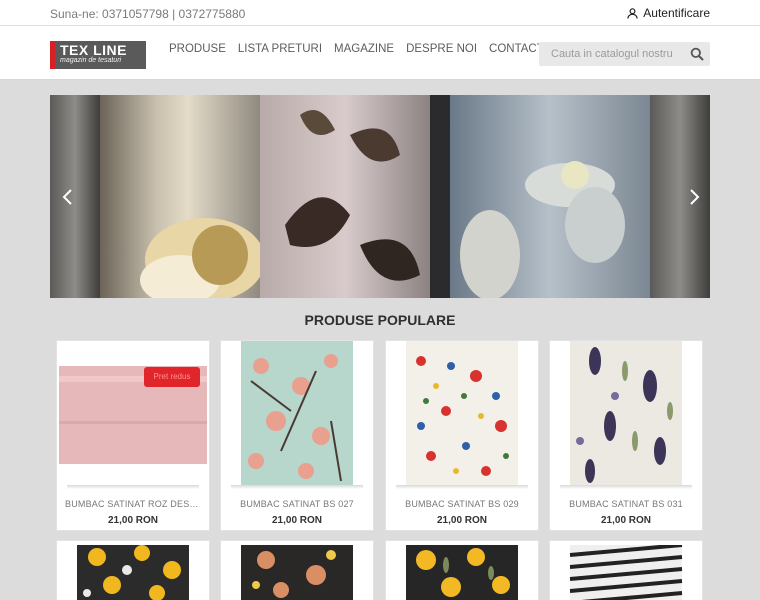 This screenshot has height=600, width=760. Describe the element at coordinates (91, 60) in the screenshot. I see `logo-subtitle: magazin de tesaturi` at that location.